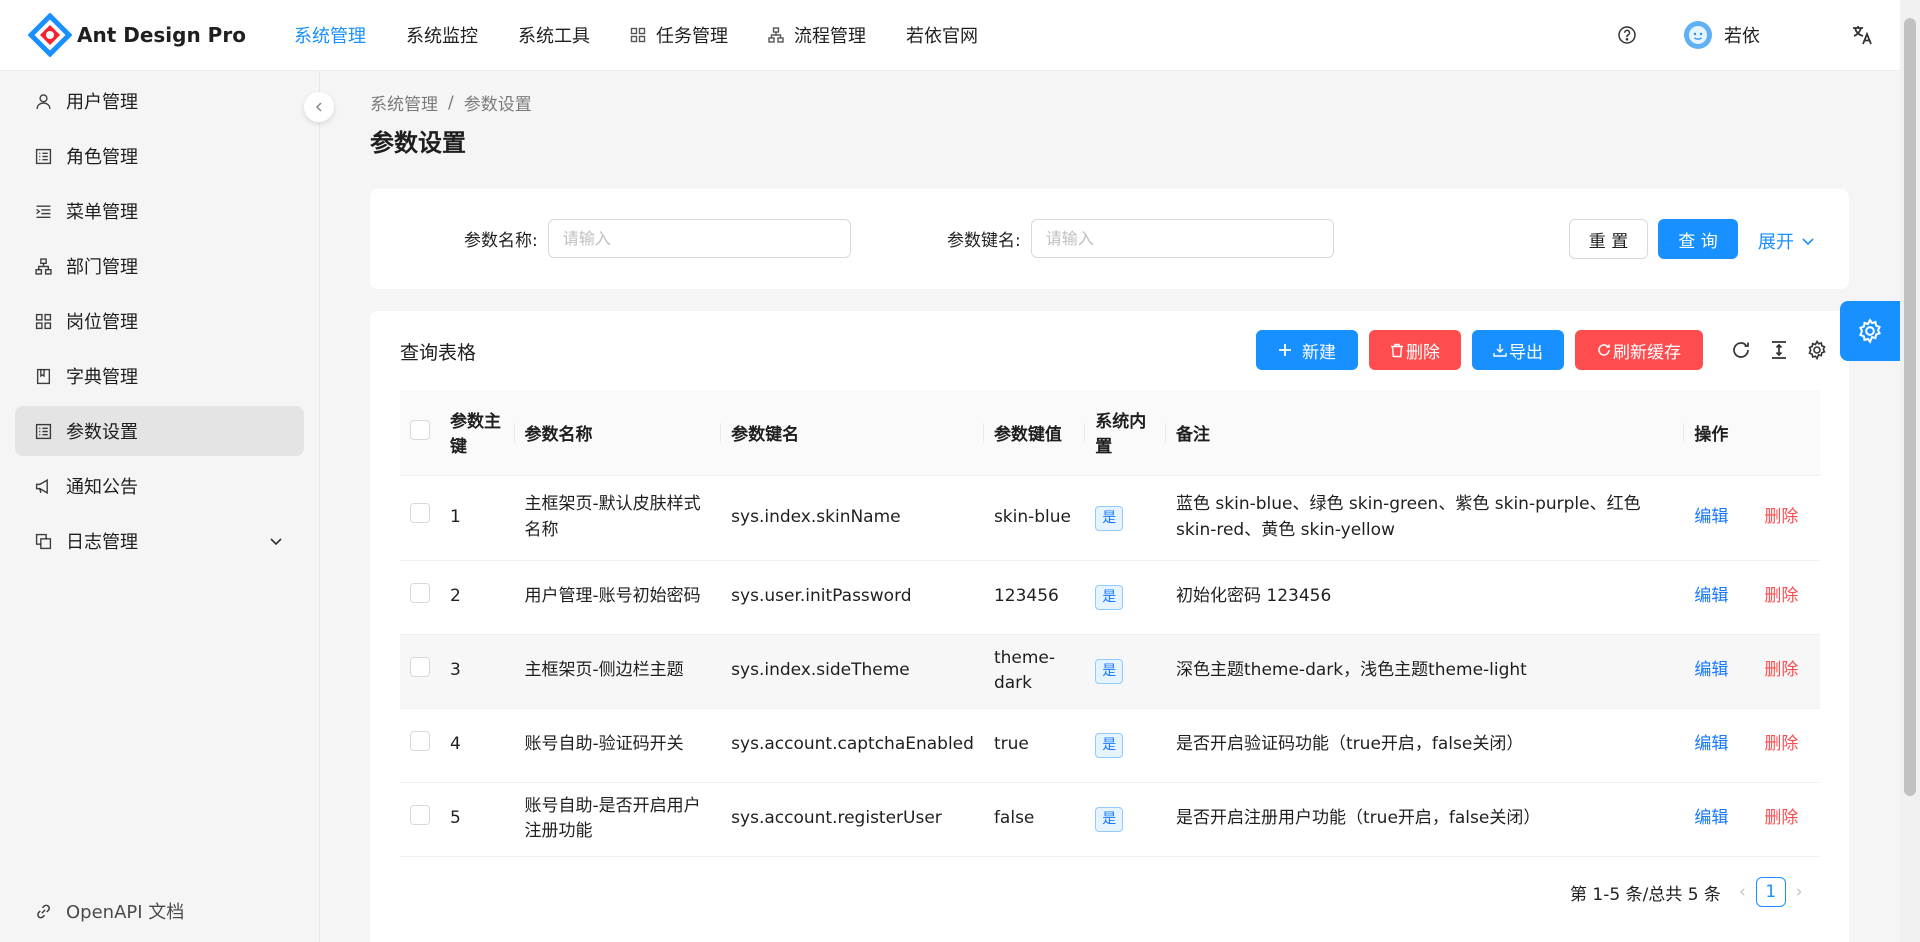 Image resolution: width=1920 pixels, height=942 pixels. What do you see at coordinates (43, 911) in the screenshot?
I see `link-icon` at bounding box center [43, 911].